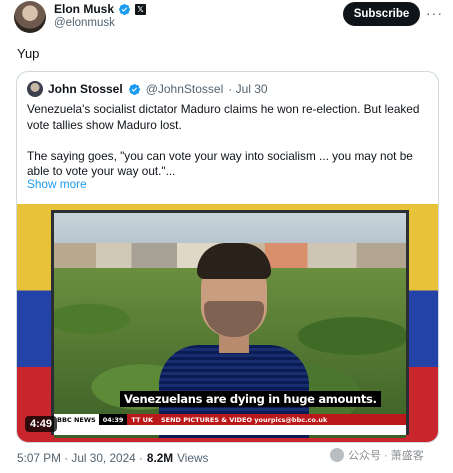 Image resolution: width=453 pixels, height=473 pixels. I want to click on quote-header: John Stossel @JohnStossel · Jul 30, so click(147, 89).